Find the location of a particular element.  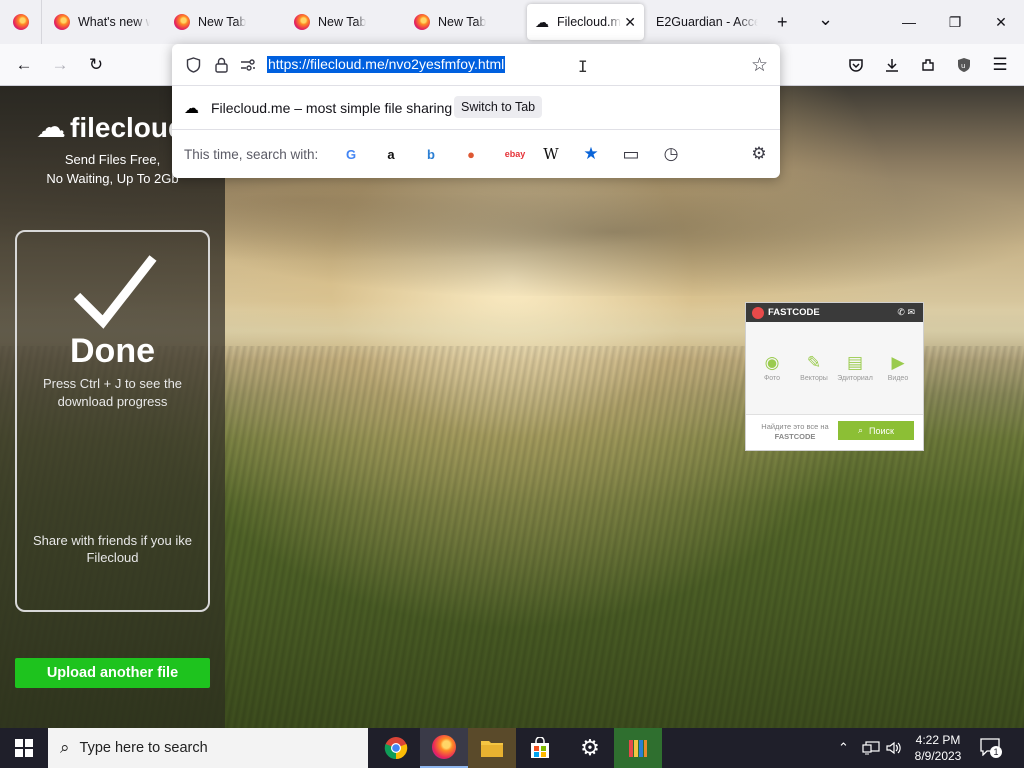

taskbar-chrome is located at coordinates (396, 748).